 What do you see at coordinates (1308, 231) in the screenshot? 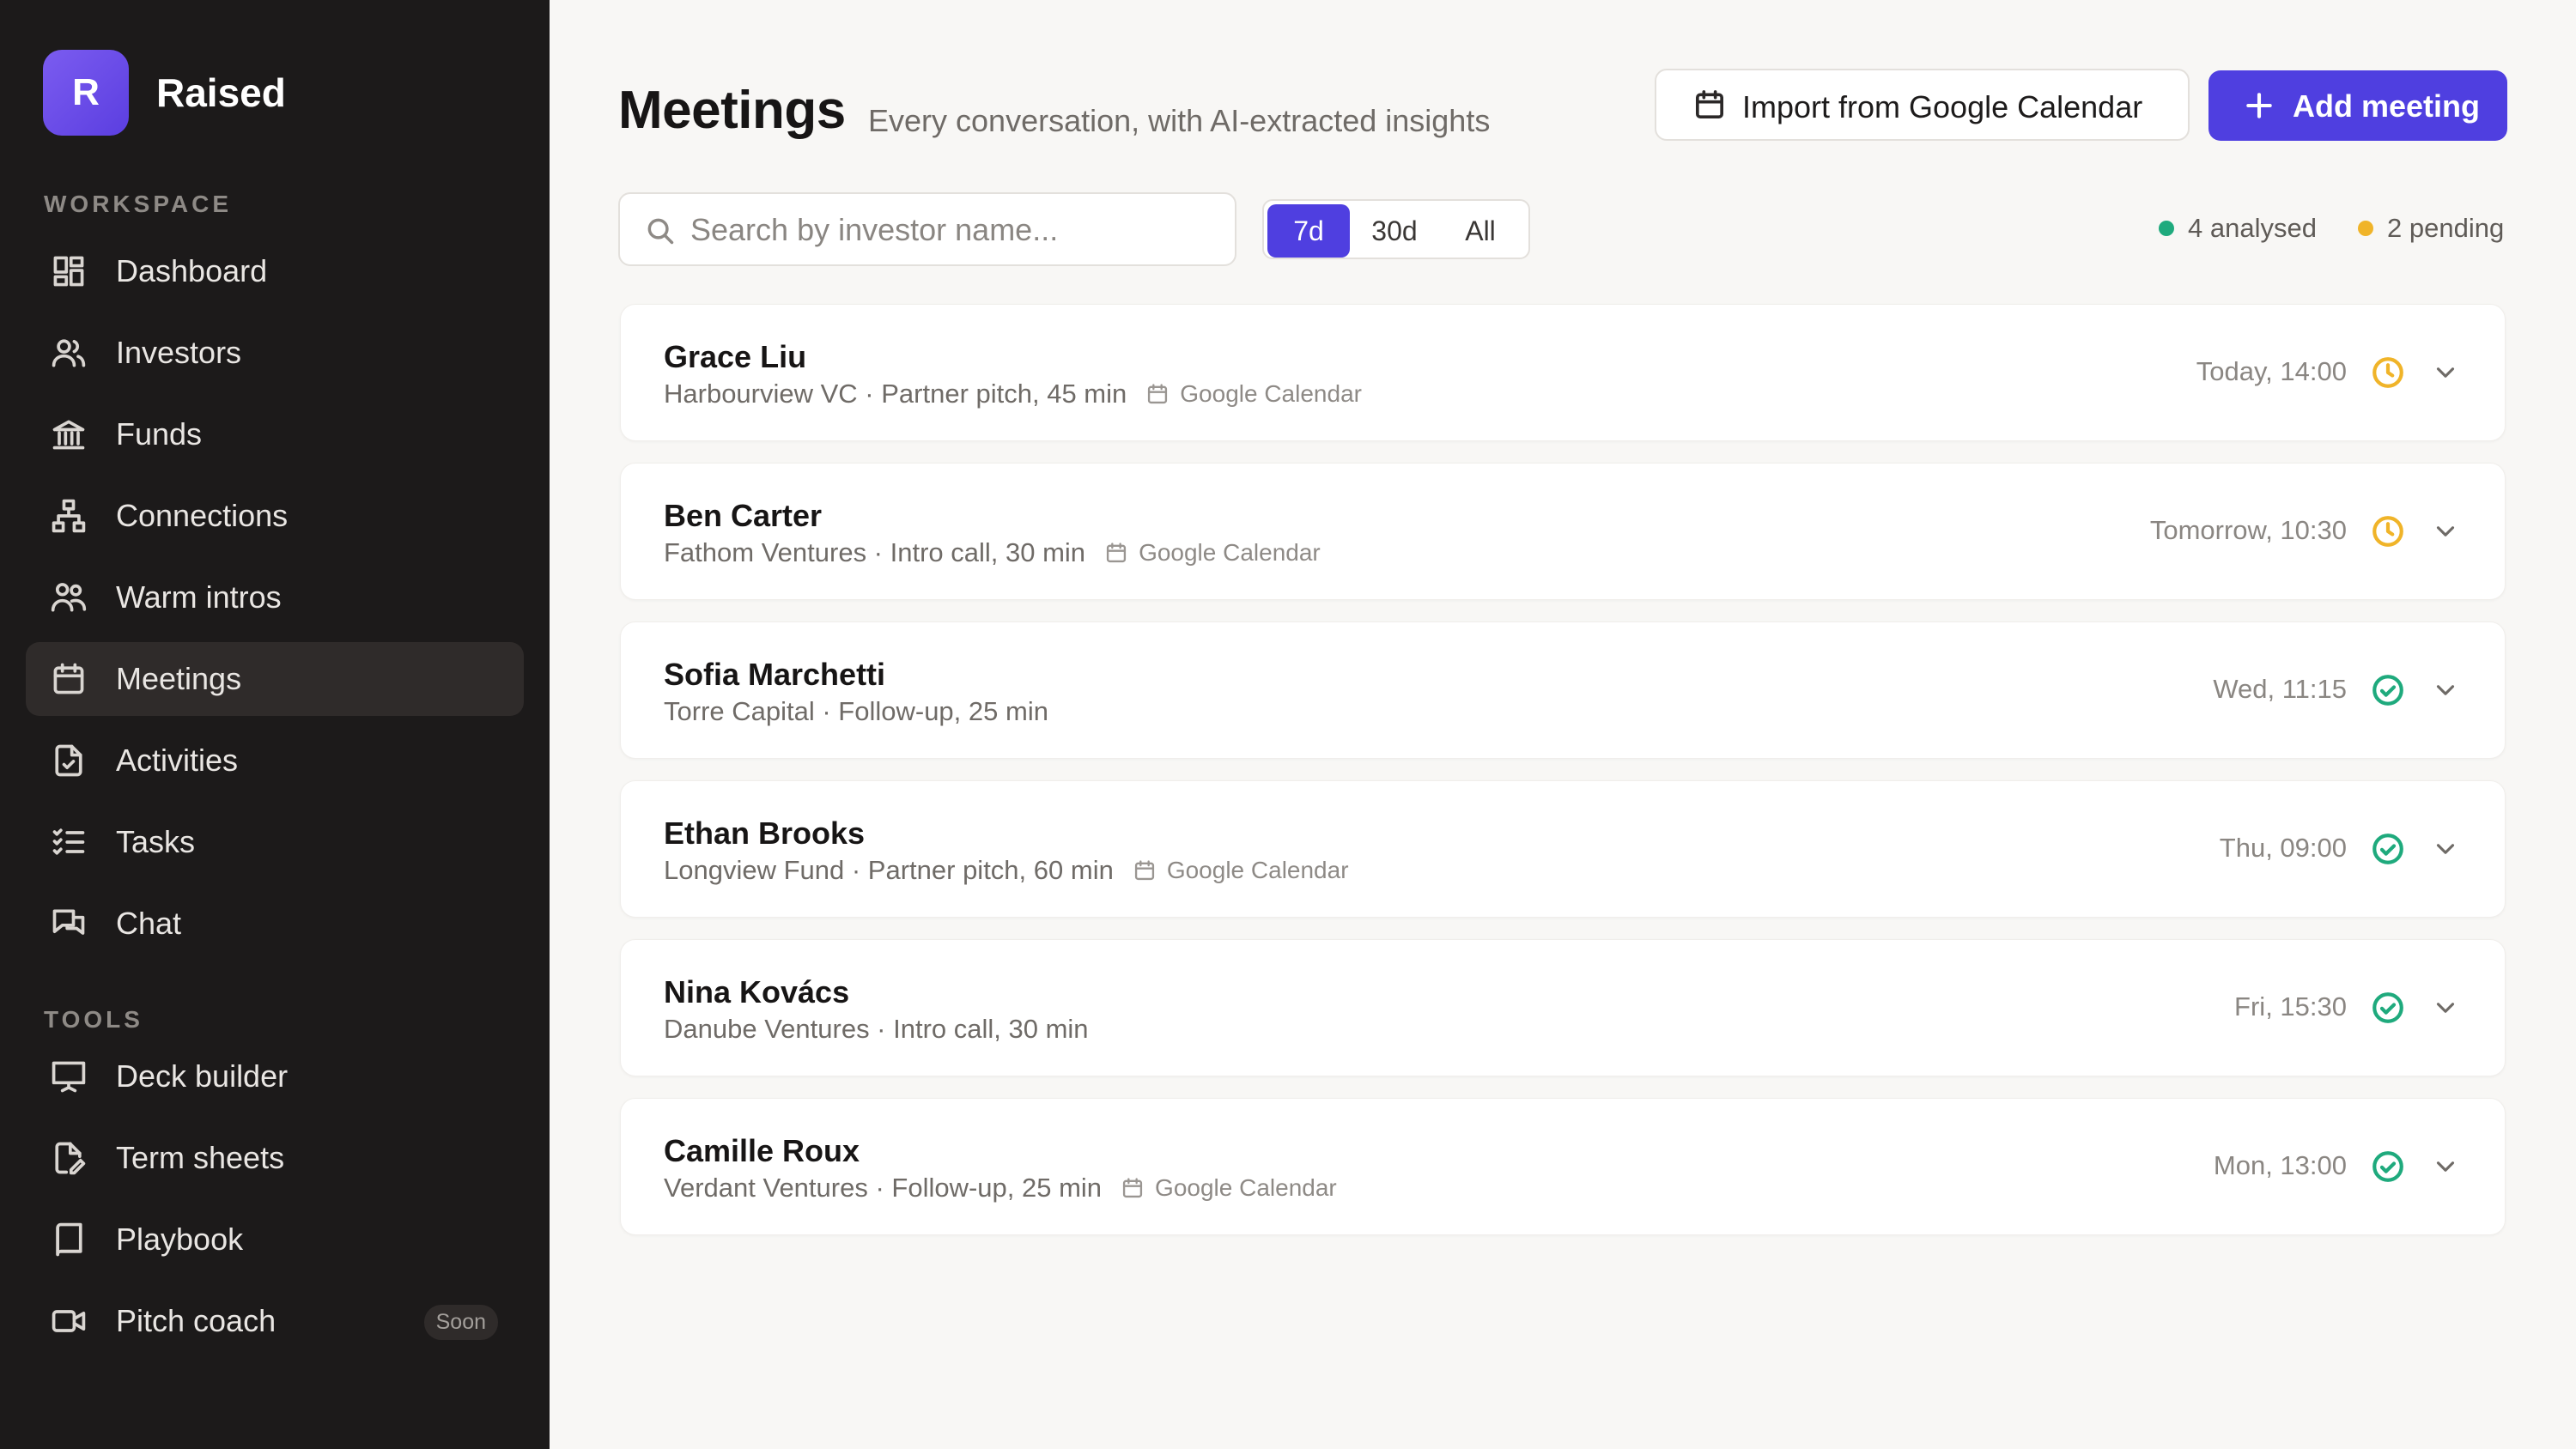
I see `filter-7d: 7d` at bounding box center [1308, 231].